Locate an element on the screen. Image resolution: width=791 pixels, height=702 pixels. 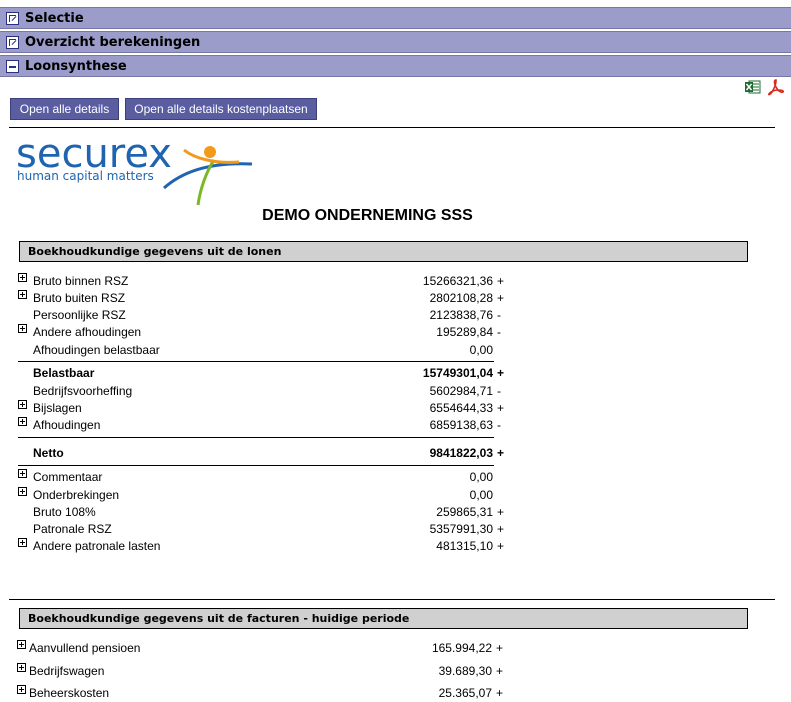
table-row-total: Netto 9841822,03 + is located at coordinates (269, 453).